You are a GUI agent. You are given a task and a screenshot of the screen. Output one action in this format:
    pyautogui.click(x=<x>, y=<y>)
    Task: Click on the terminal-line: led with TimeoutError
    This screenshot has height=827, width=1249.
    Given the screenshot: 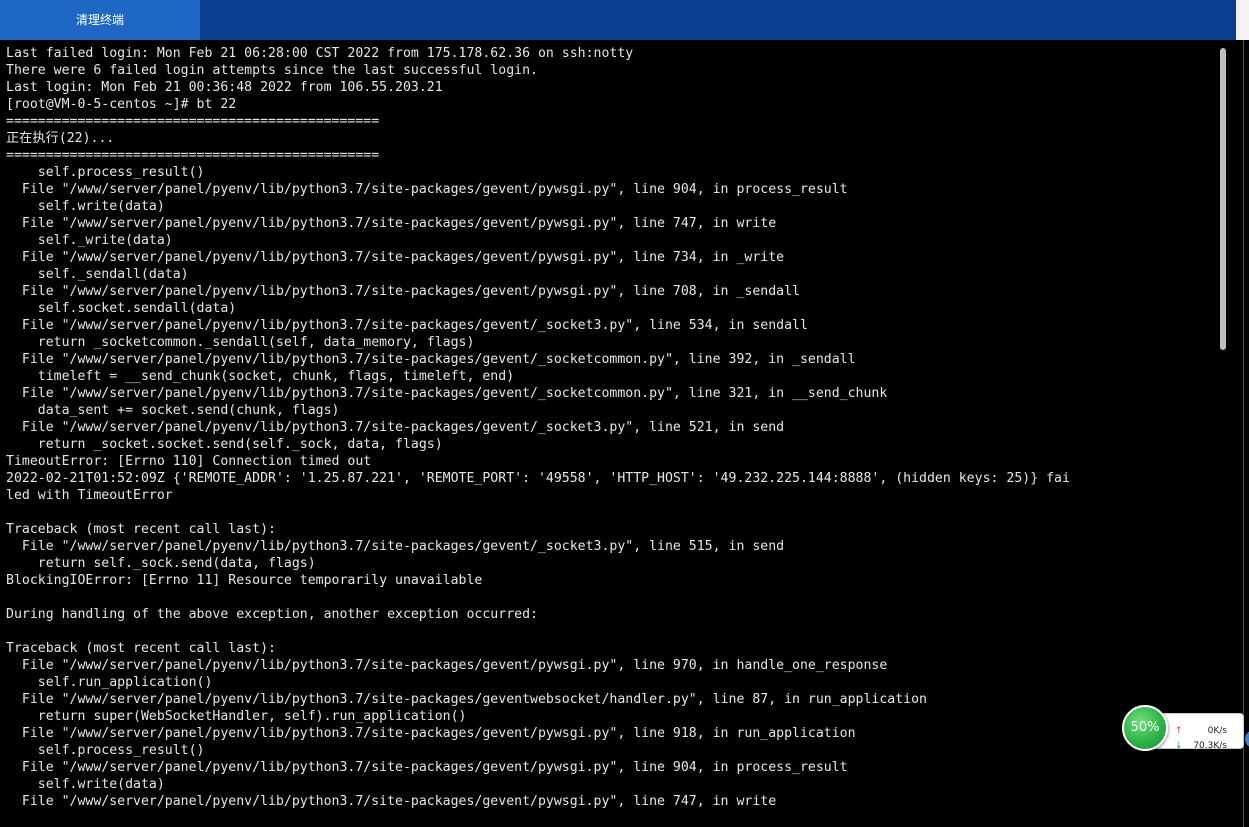 What is the action you would take?
    pyautogui.click(x=89, y=495)
    